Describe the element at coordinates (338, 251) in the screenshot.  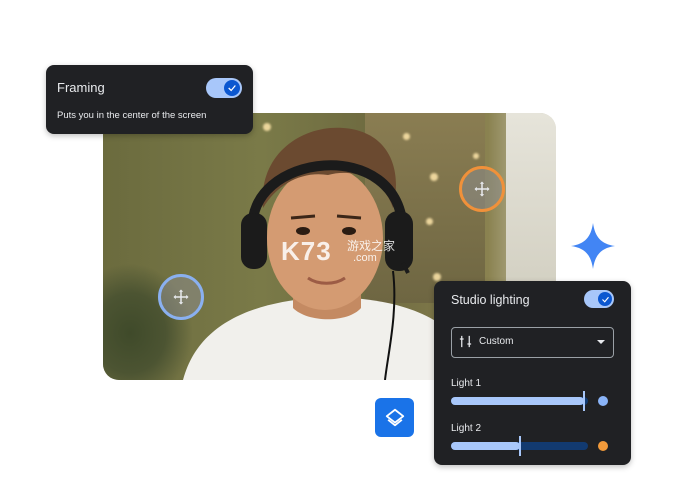
I see `watermark: K73 游戏之家 .com` at that location.